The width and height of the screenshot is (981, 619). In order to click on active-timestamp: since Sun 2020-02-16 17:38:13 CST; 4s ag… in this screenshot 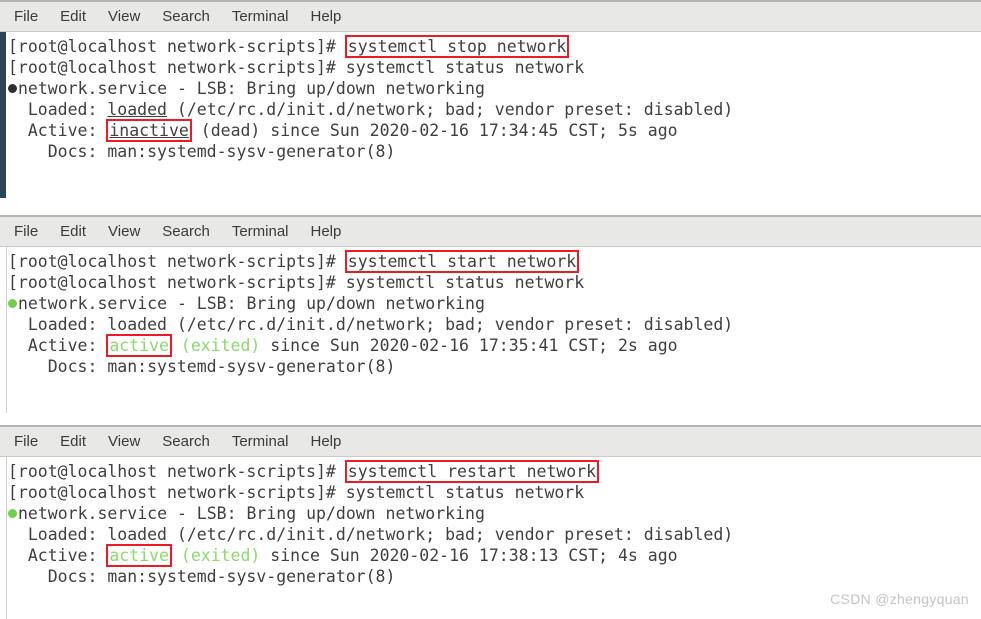, I will do `click(469, 555)`.